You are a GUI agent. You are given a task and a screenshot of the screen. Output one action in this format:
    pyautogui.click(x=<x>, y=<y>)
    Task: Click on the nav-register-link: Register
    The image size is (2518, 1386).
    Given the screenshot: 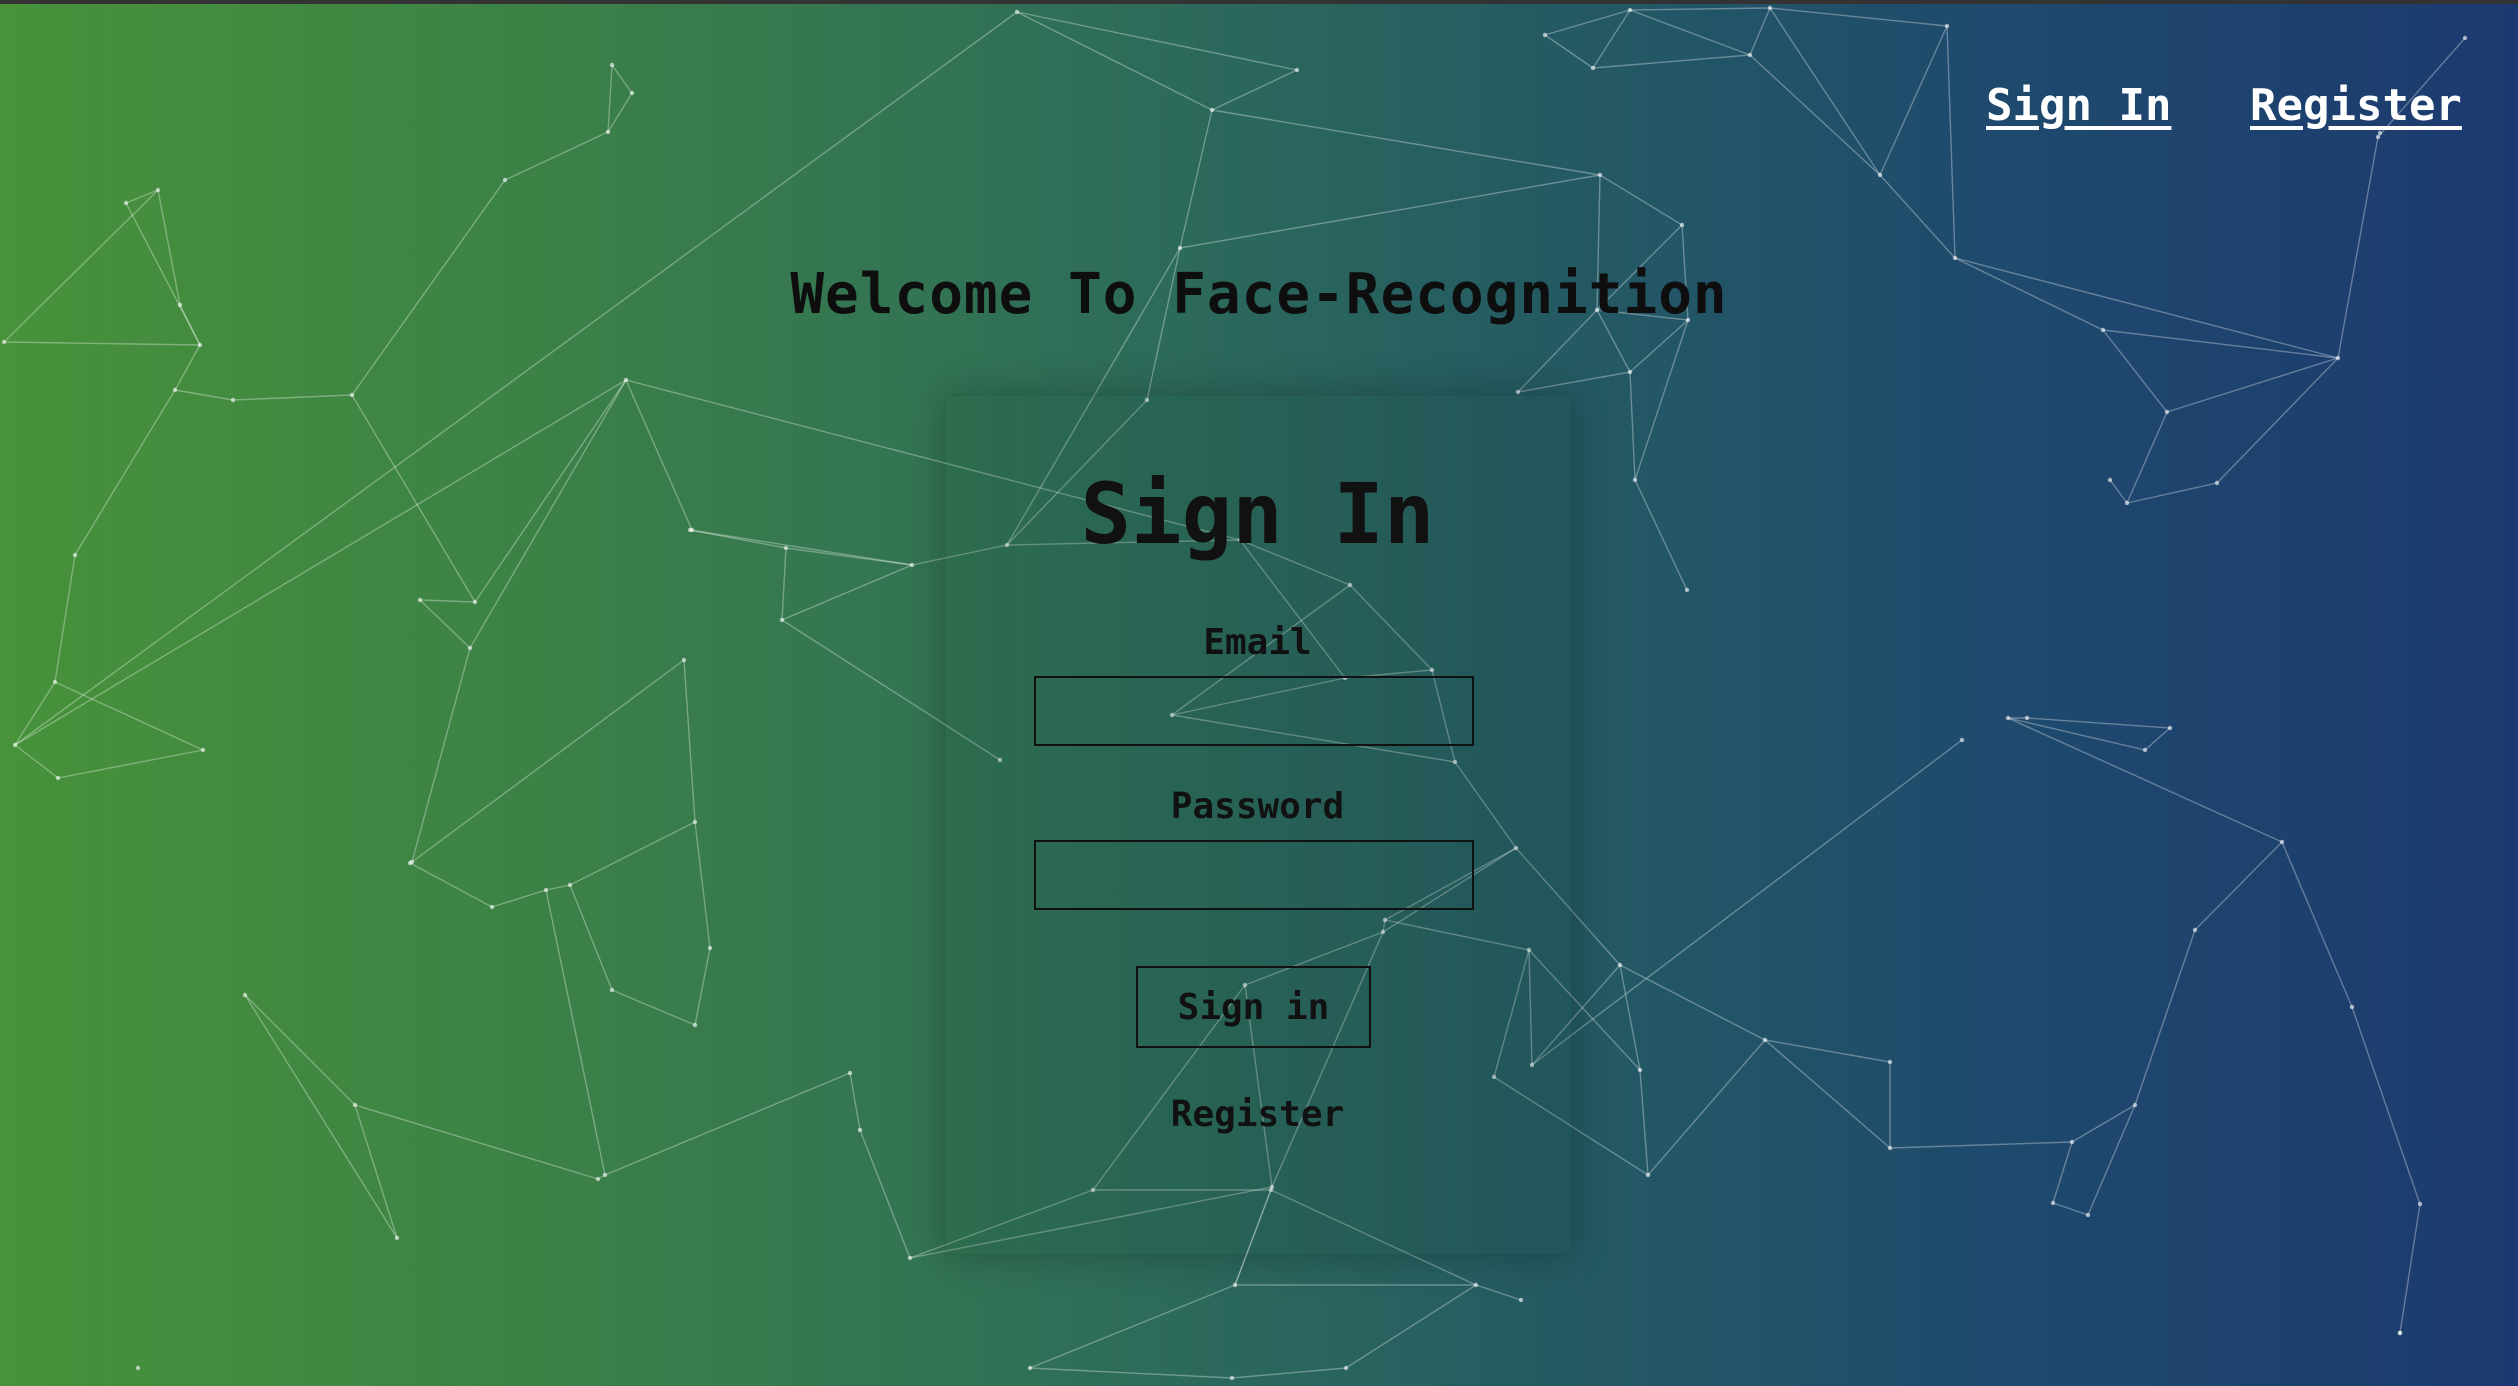 What is the action you would take?
    pyautogui.click(x=2356, y=105)
    